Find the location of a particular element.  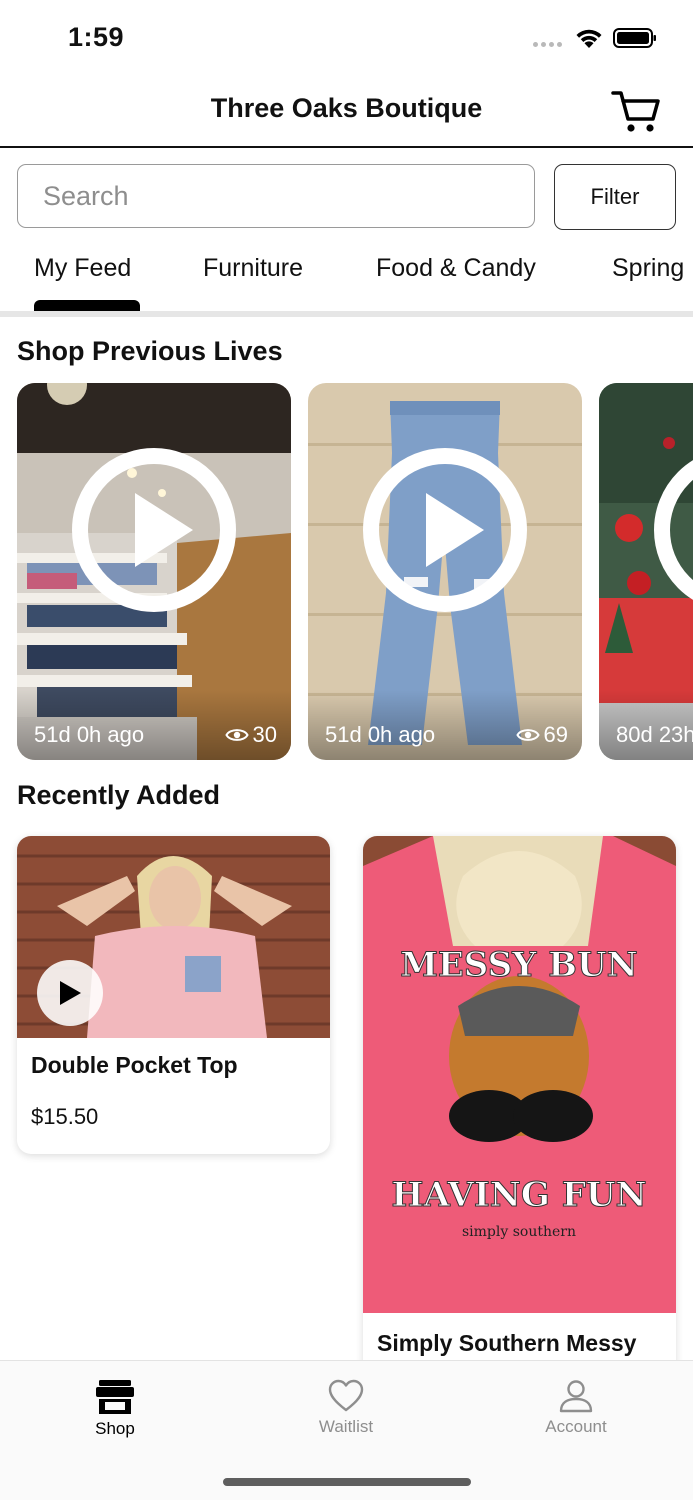

status-time: 1:59 is located at coordinates (96, 37).